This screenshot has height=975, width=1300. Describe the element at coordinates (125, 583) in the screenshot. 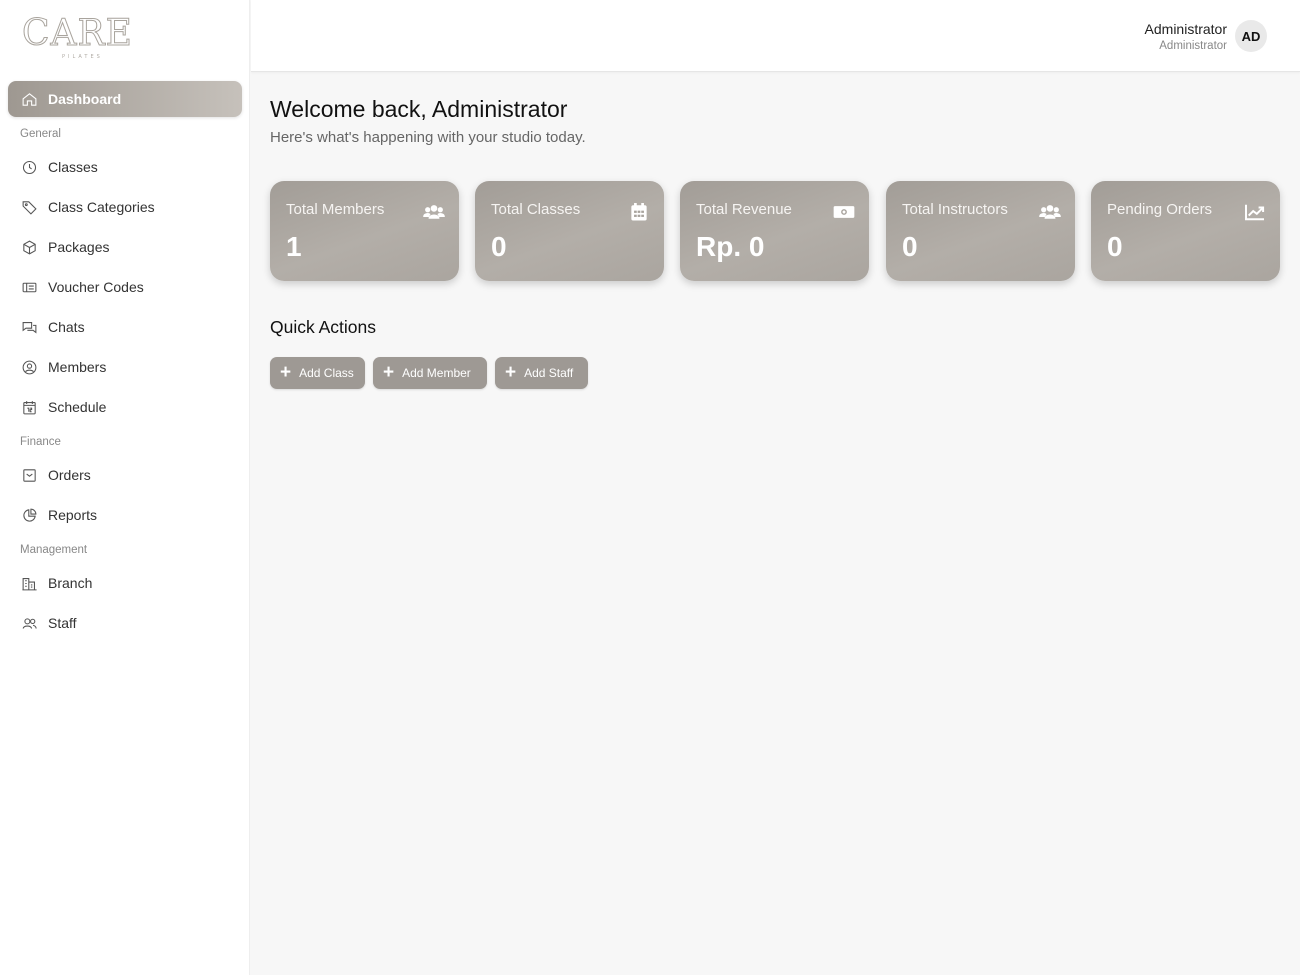

I see `sidebar-item-branch: Branch` at that location.